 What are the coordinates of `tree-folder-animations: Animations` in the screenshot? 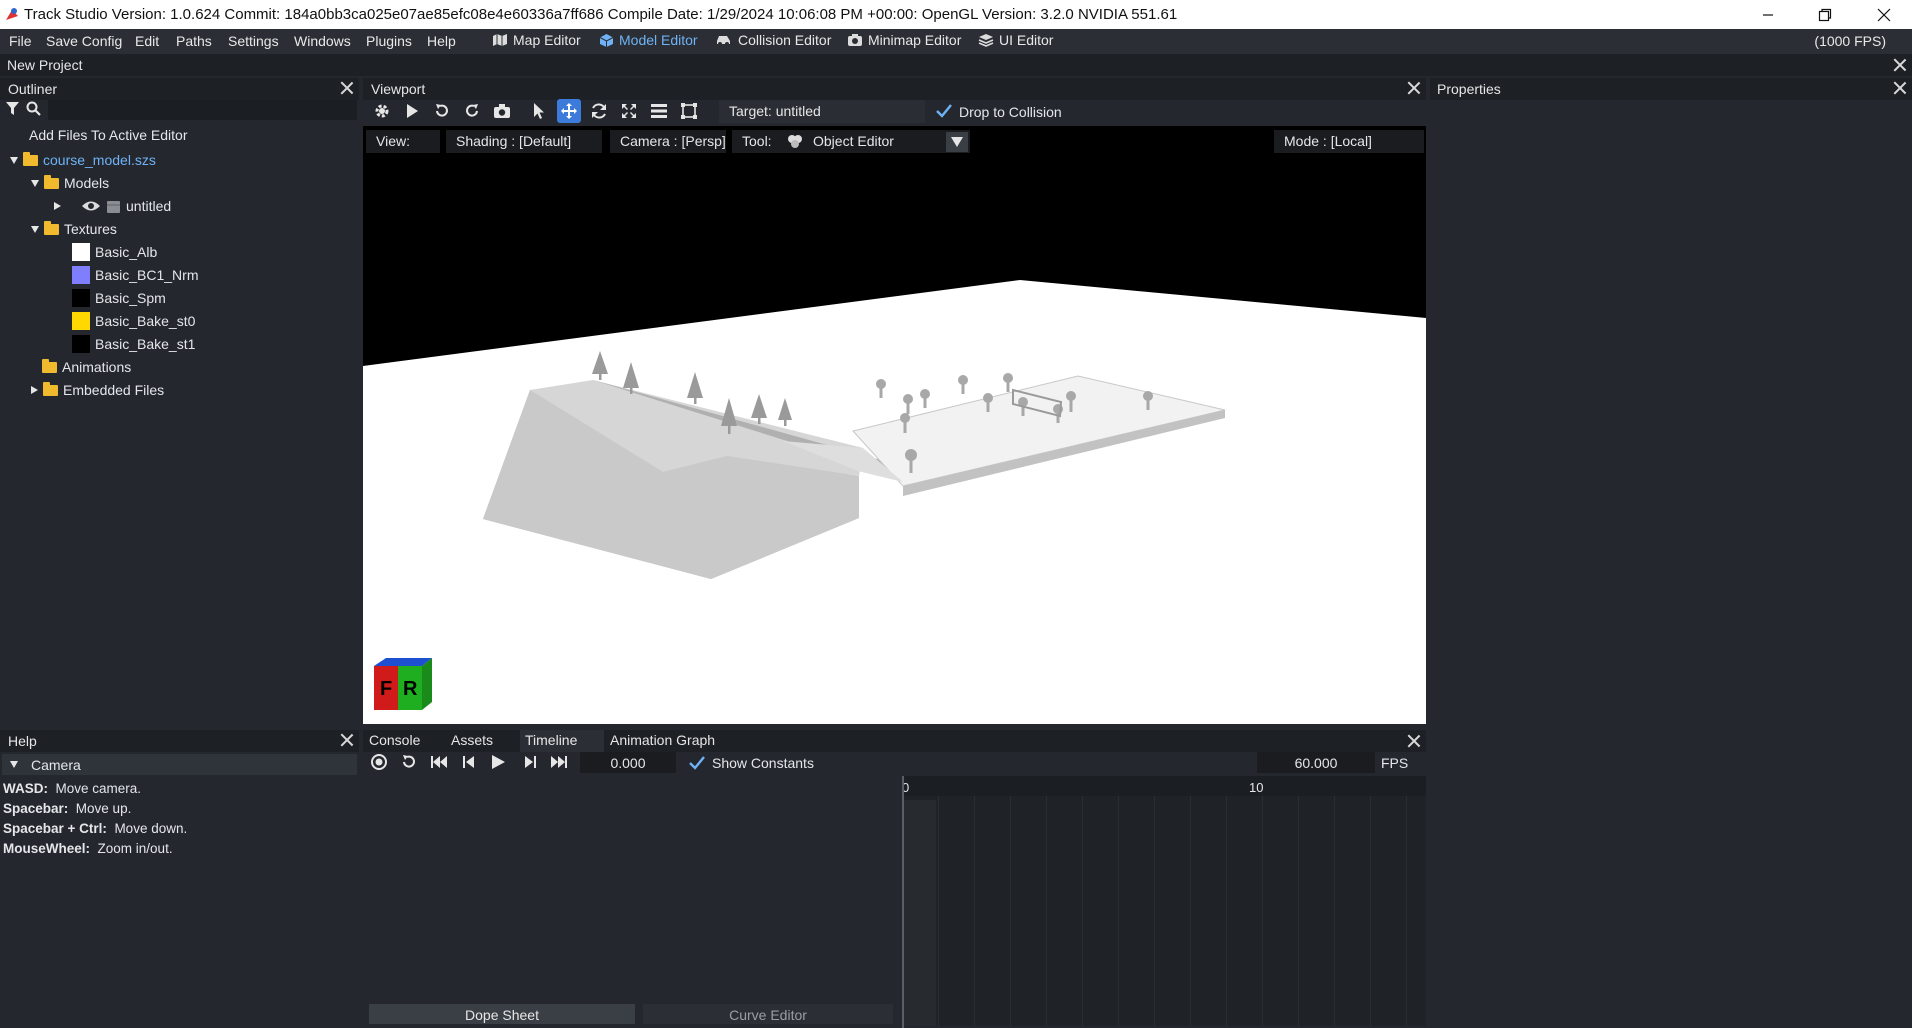 It's located at (86, 367).